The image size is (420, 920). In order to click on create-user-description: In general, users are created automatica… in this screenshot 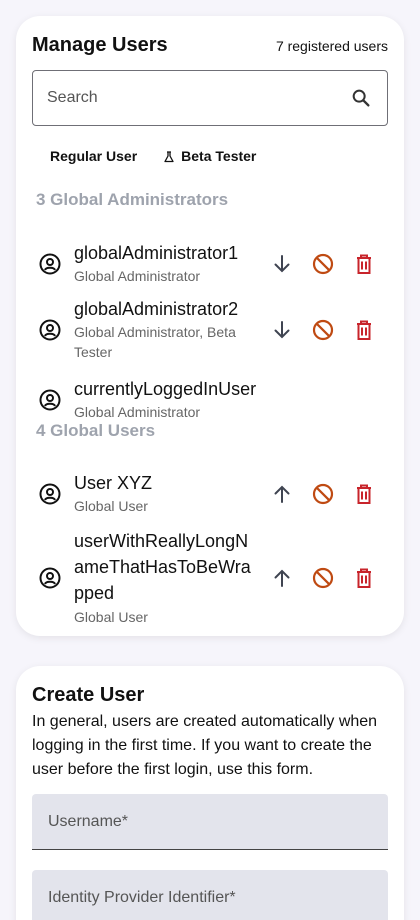, I will do `click(205, 745)`.